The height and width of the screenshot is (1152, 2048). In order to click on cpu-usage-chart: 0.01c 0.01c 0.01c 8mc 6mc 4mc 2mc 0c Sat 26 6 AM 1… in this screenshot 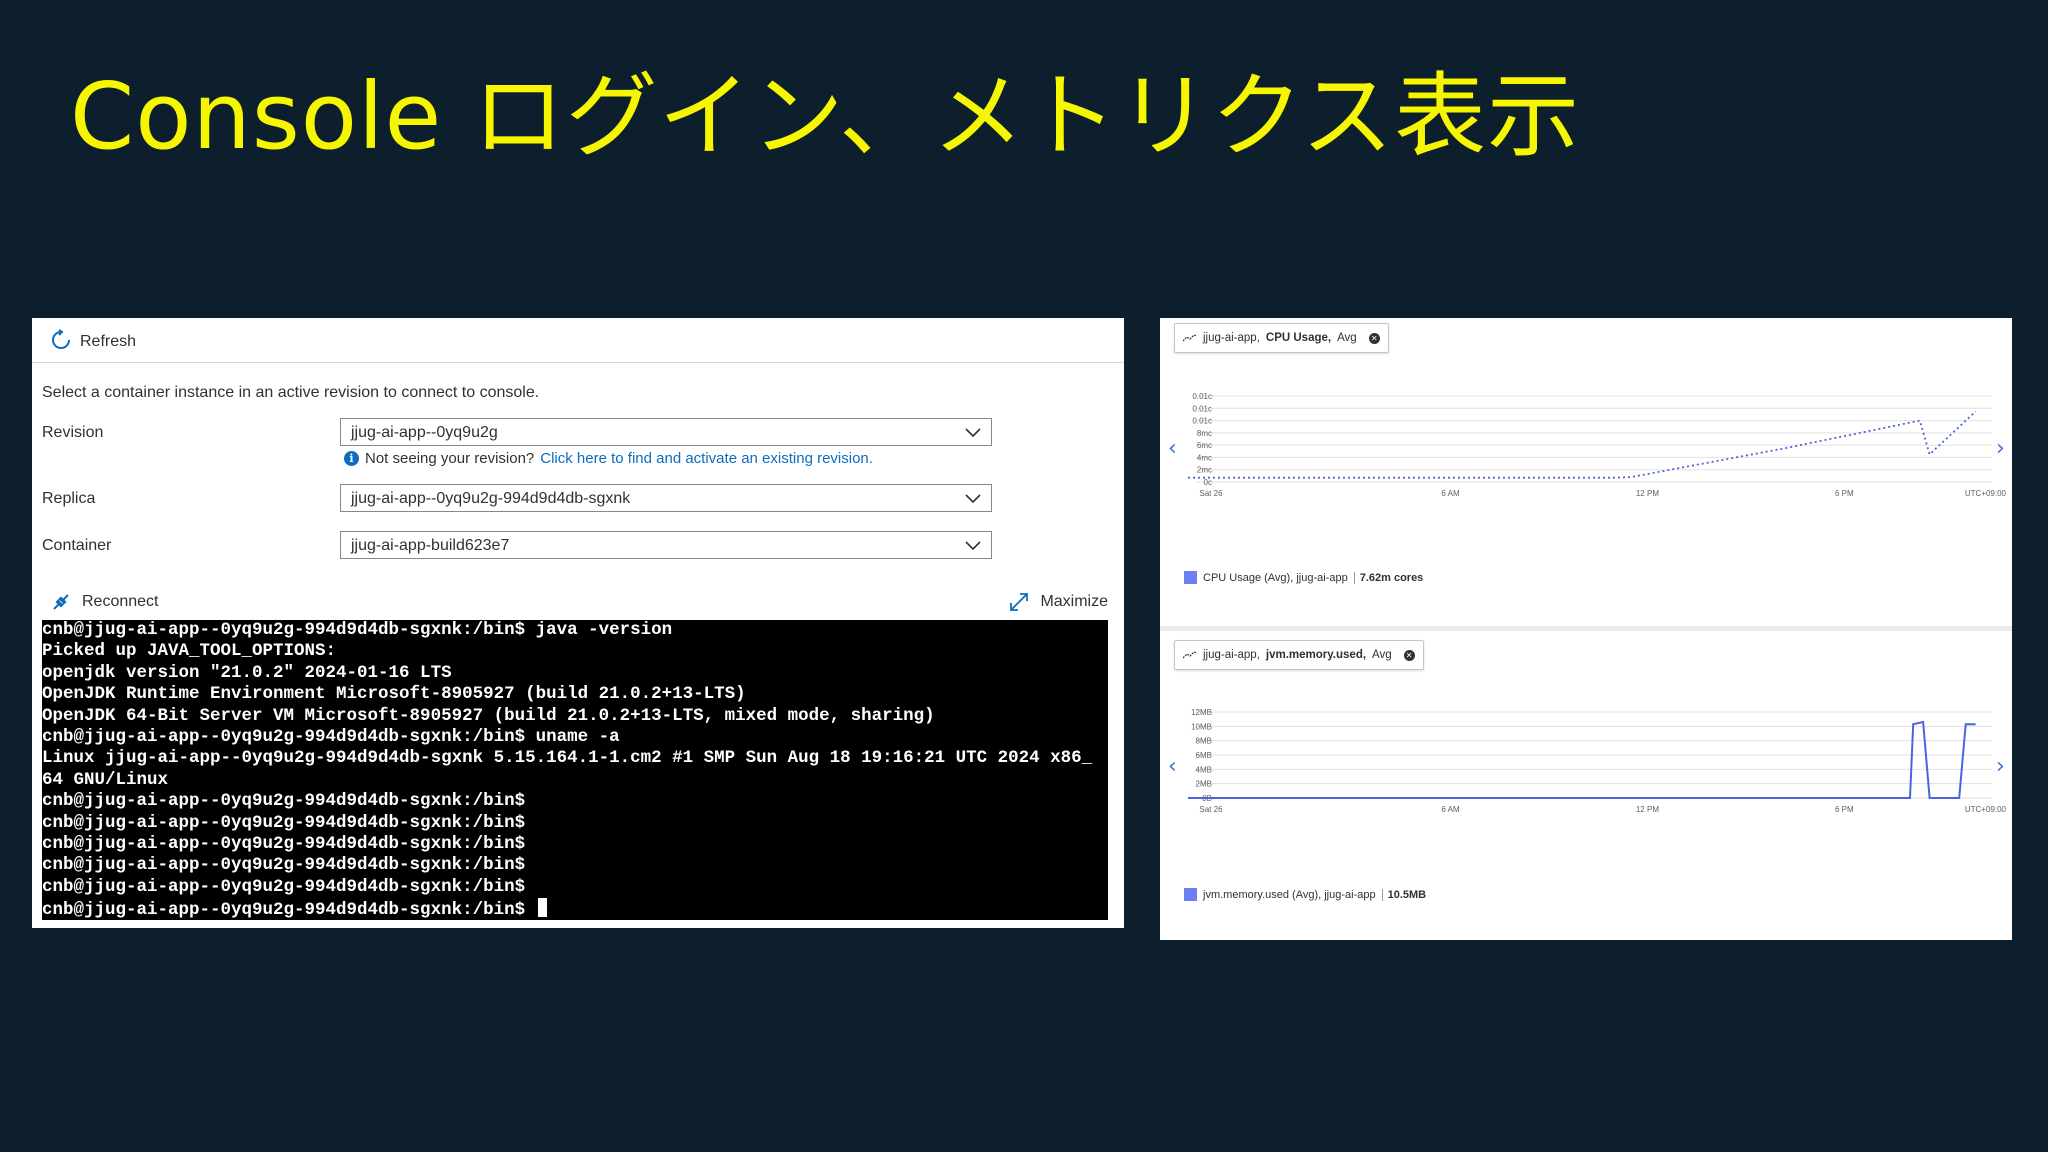, I will do `click(1597, 445)`.